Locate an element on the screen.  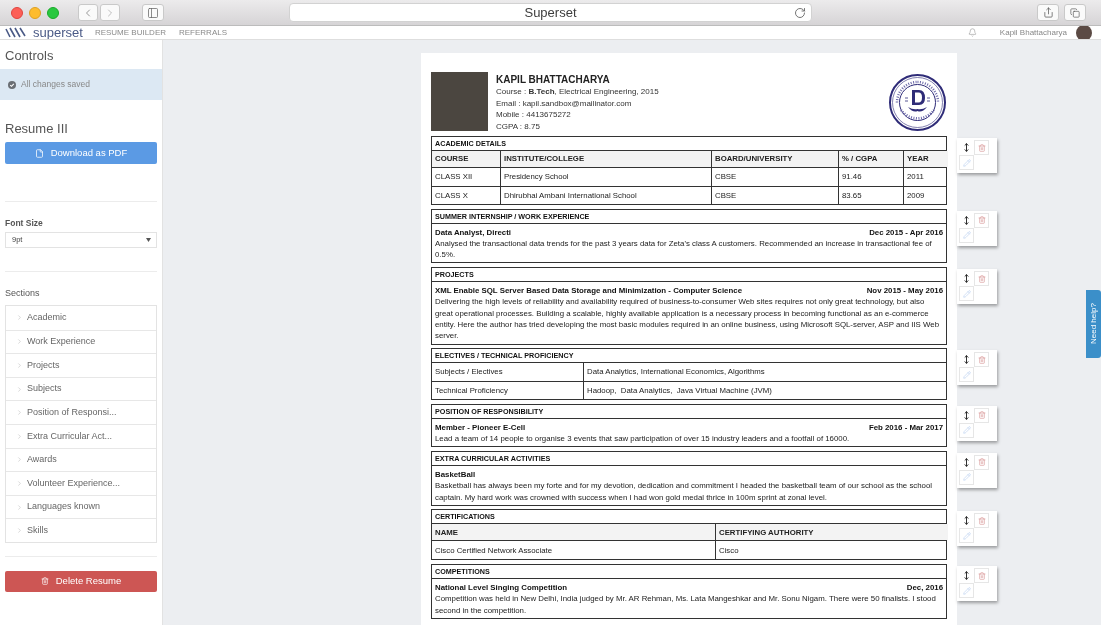
sidebar-toggle-button is located at coordinates (153, 12).